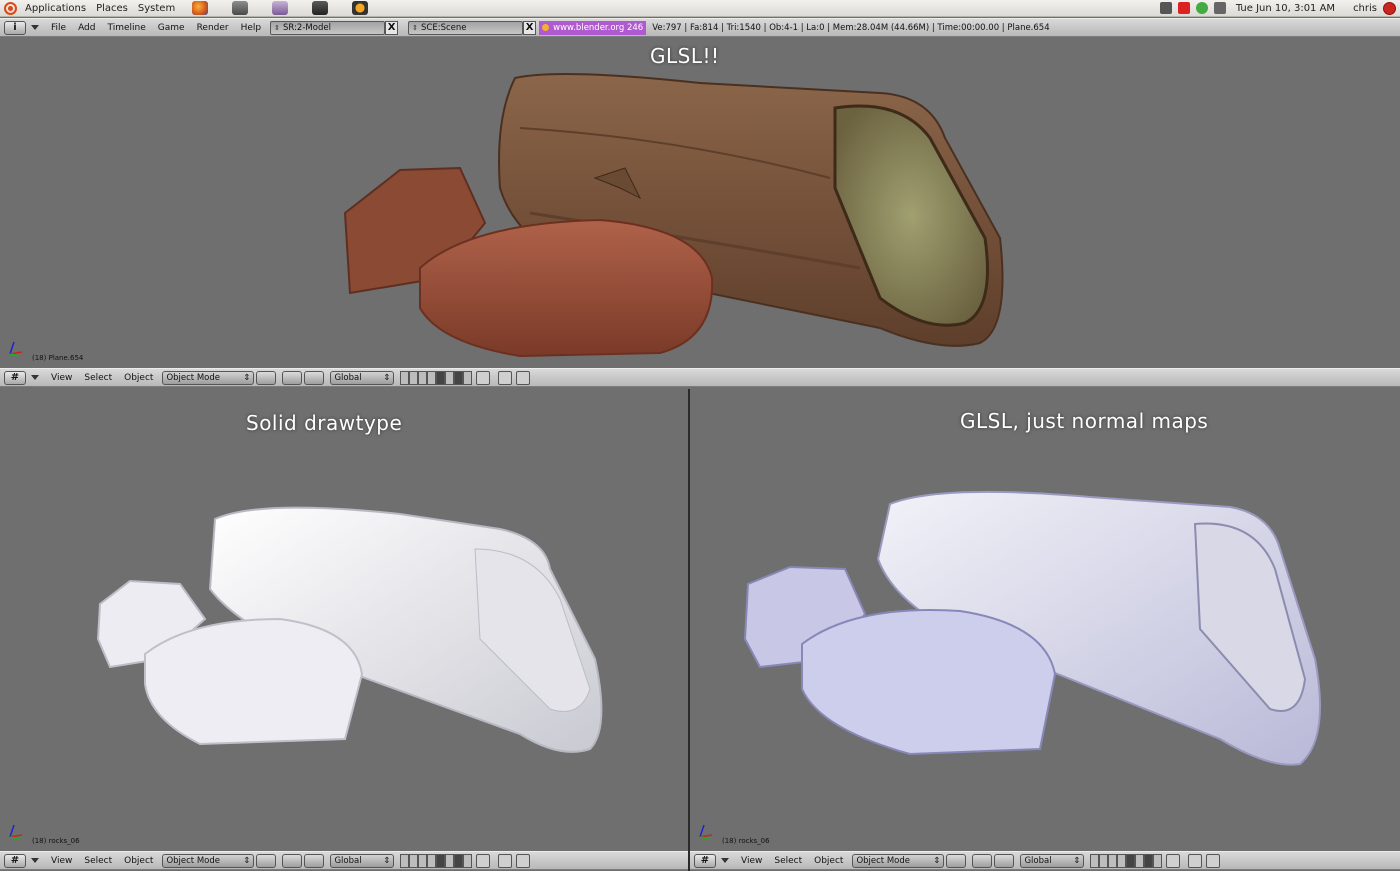  What do you see at coordinates (1219, 8) in the screenshot?
I see `display-icon` at bounding box center [1219, 8].